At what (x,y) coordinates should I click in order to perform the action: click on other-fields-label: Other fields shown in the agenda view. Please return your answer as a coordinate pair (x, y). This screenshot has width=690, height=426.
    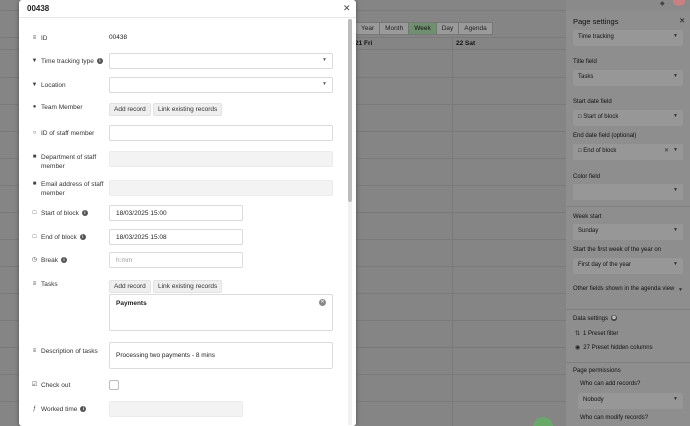
    Looking at the image, I should click on (624, 289).